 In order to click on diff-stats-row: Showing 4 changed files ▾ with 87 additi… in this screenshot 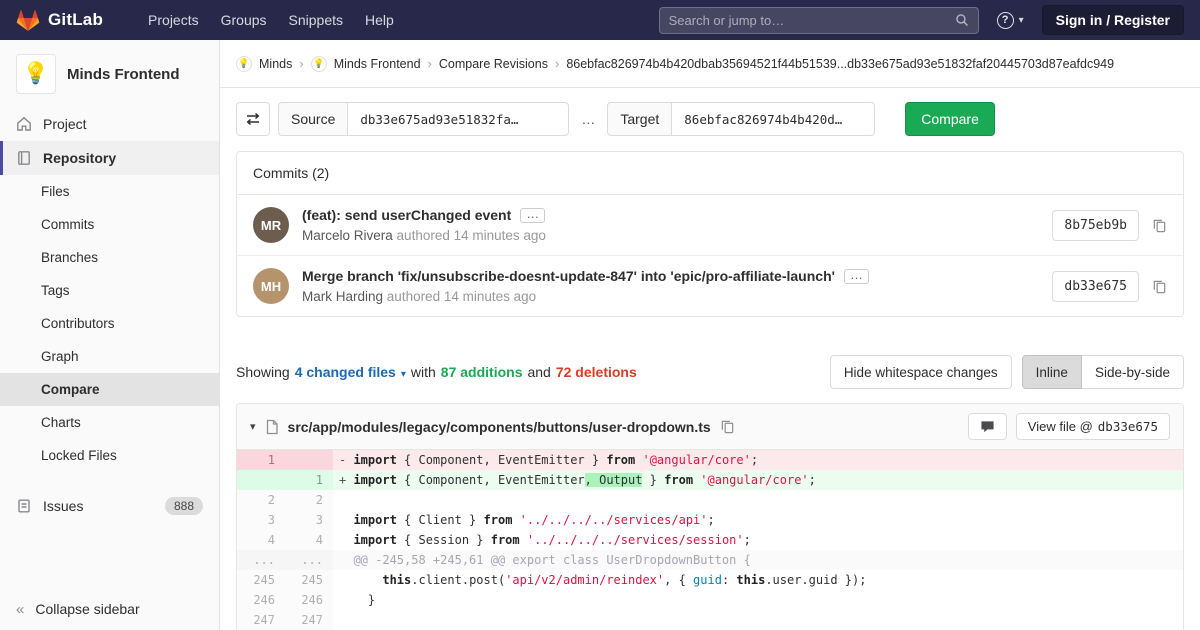, I will do `click(710, 372)`.